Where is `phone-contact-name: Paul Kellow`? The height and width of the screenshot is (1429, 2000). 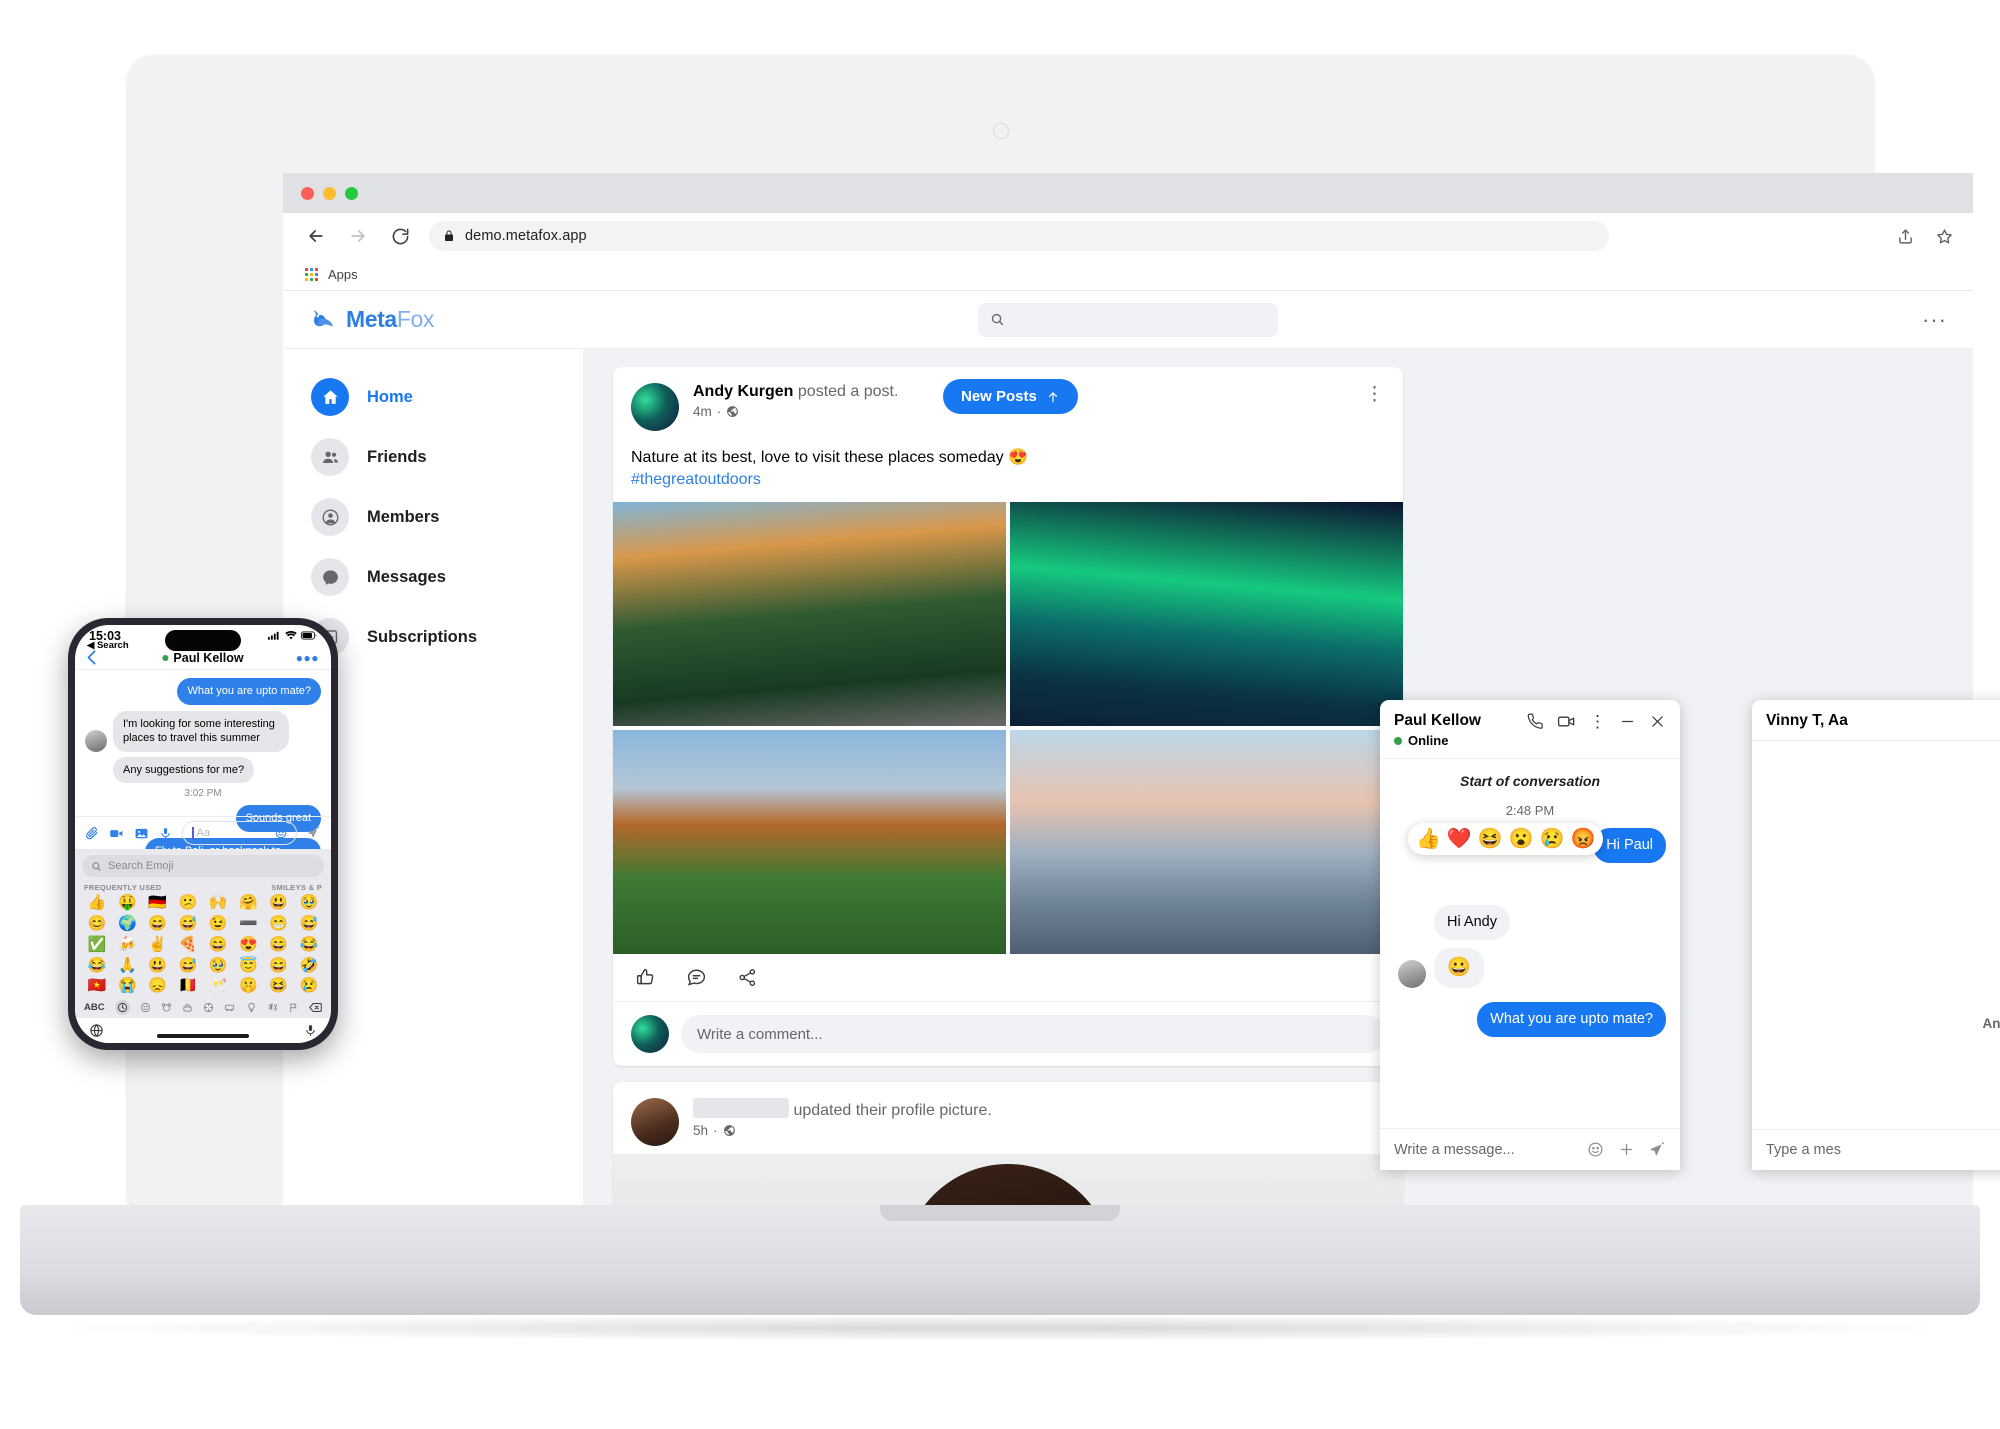 phone-contact-name: Paul Kellow is located at coordinates (203, 658).